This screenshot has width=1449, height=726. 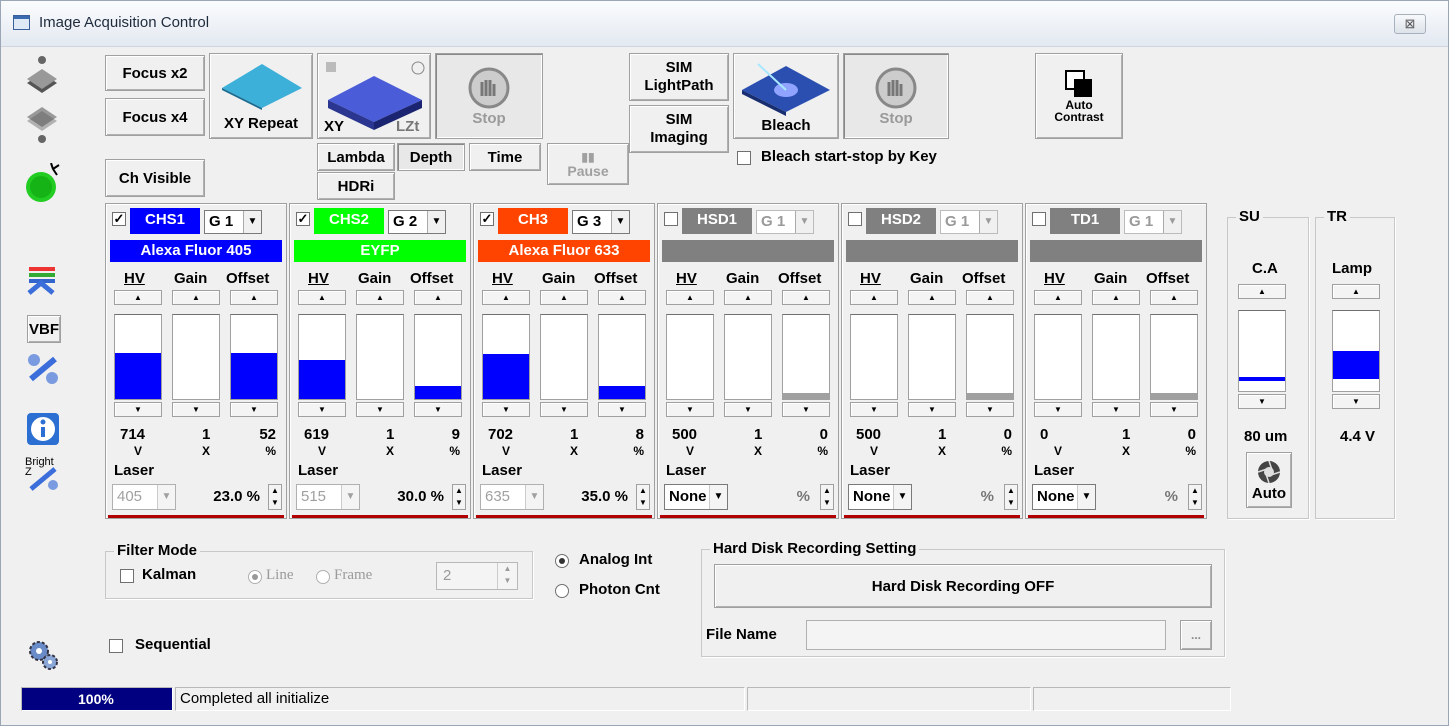 I want to click on channel-name: HSD2, so click(x=901, y=221).